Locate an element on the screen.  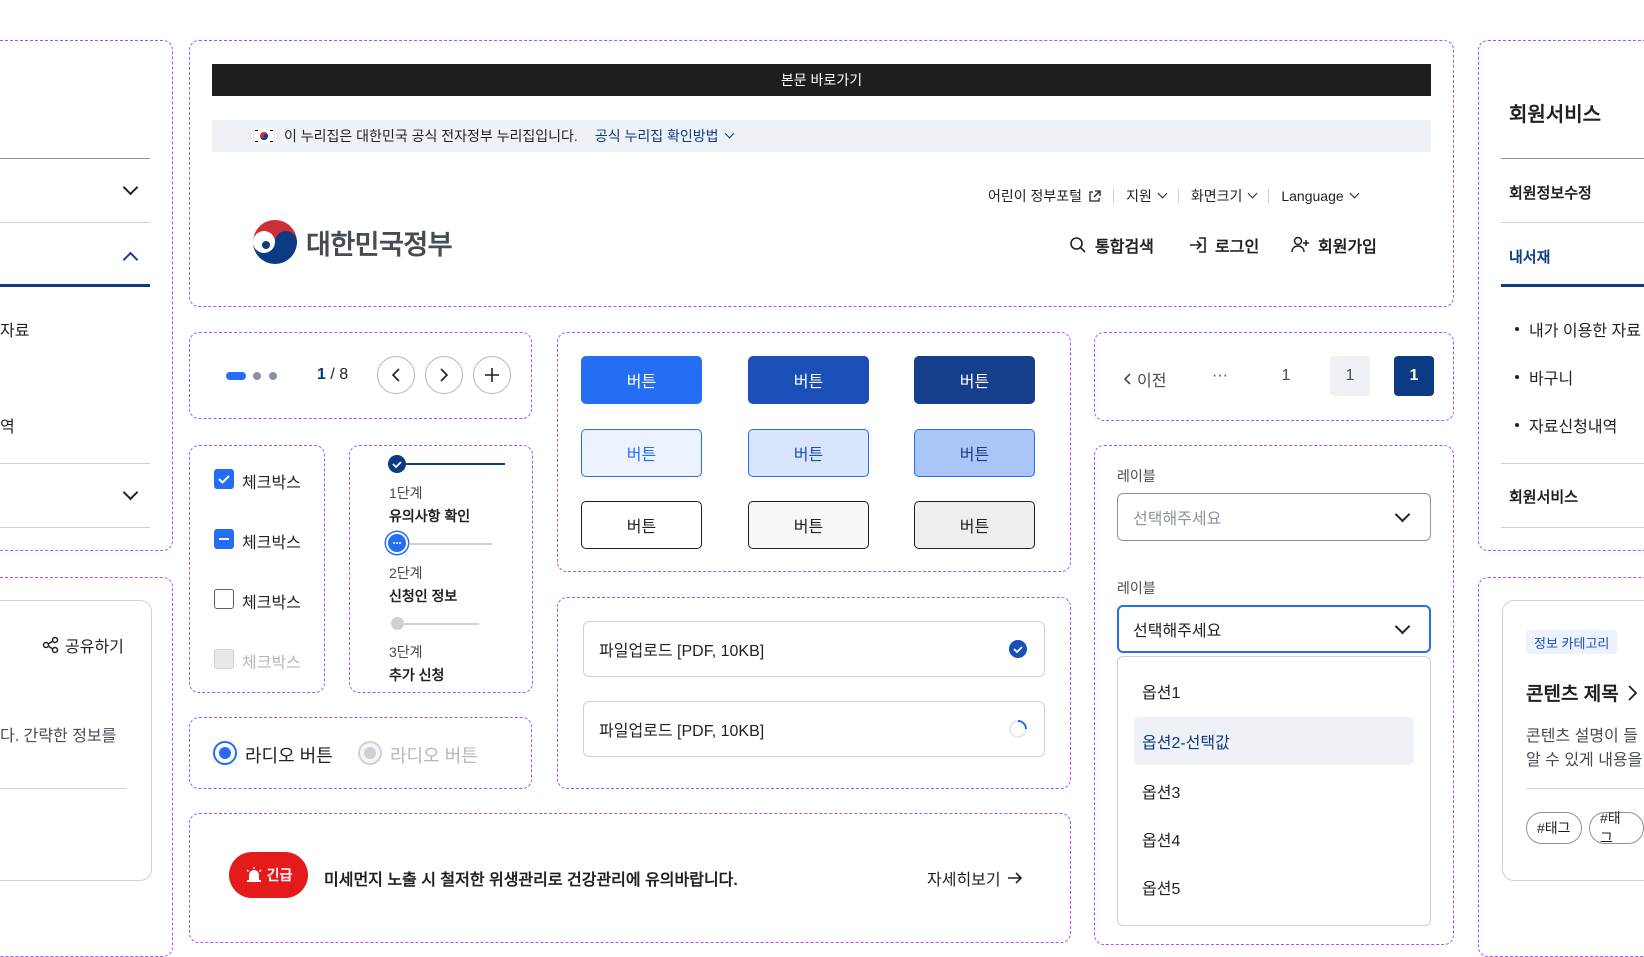
select-dropdown: 선택해주세요 is located at coordinates (1274, 517).